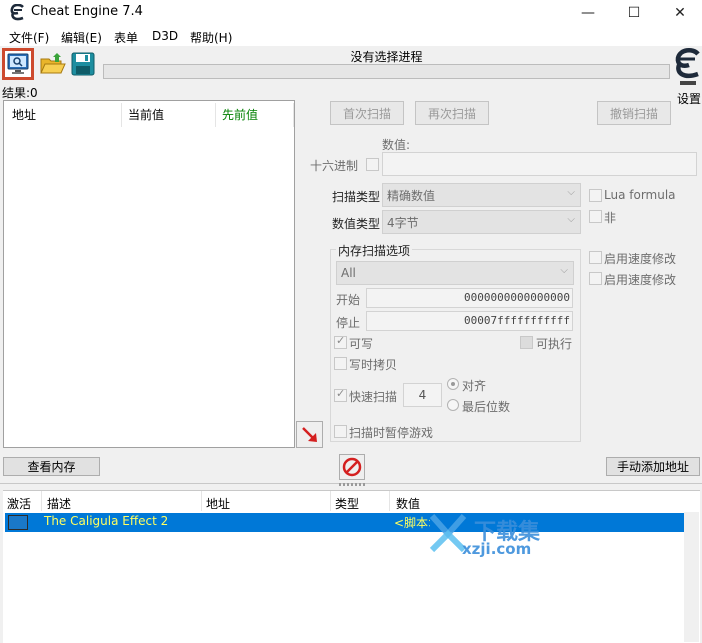 The image size is (702, 643). I want to click on pause-game-checkbox, so click(340, 431).